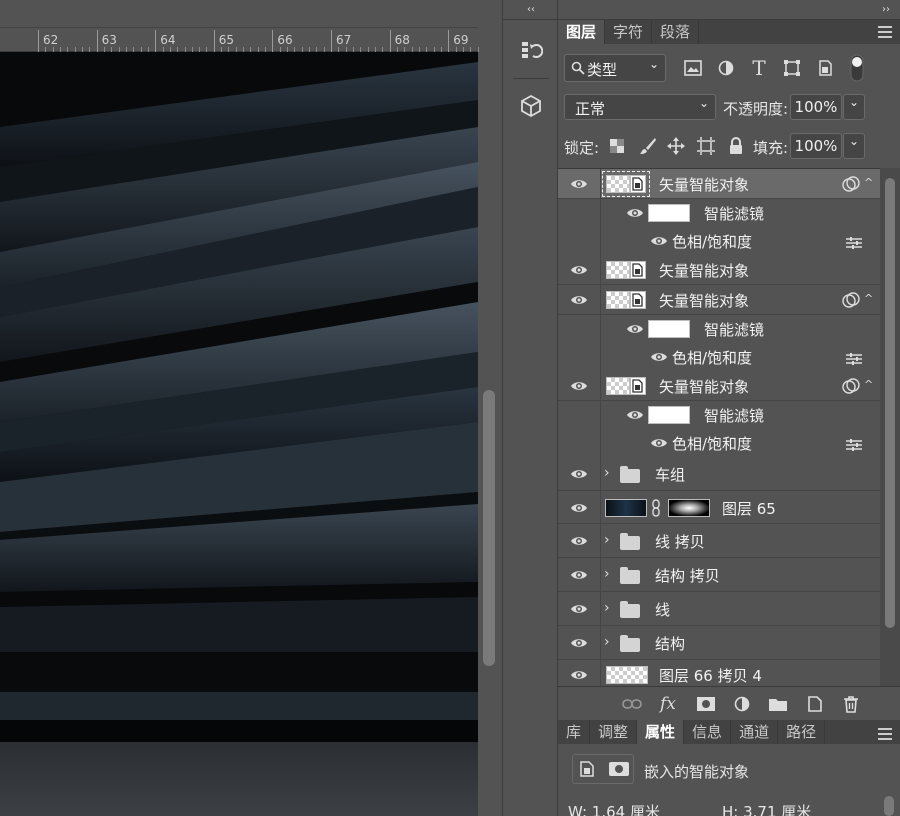 Image resolution: width=900 pixels, height=816 pixels. Describe the element at coordinates (736, 146) in the screenshot. I see `lock-all-icon` at that location.